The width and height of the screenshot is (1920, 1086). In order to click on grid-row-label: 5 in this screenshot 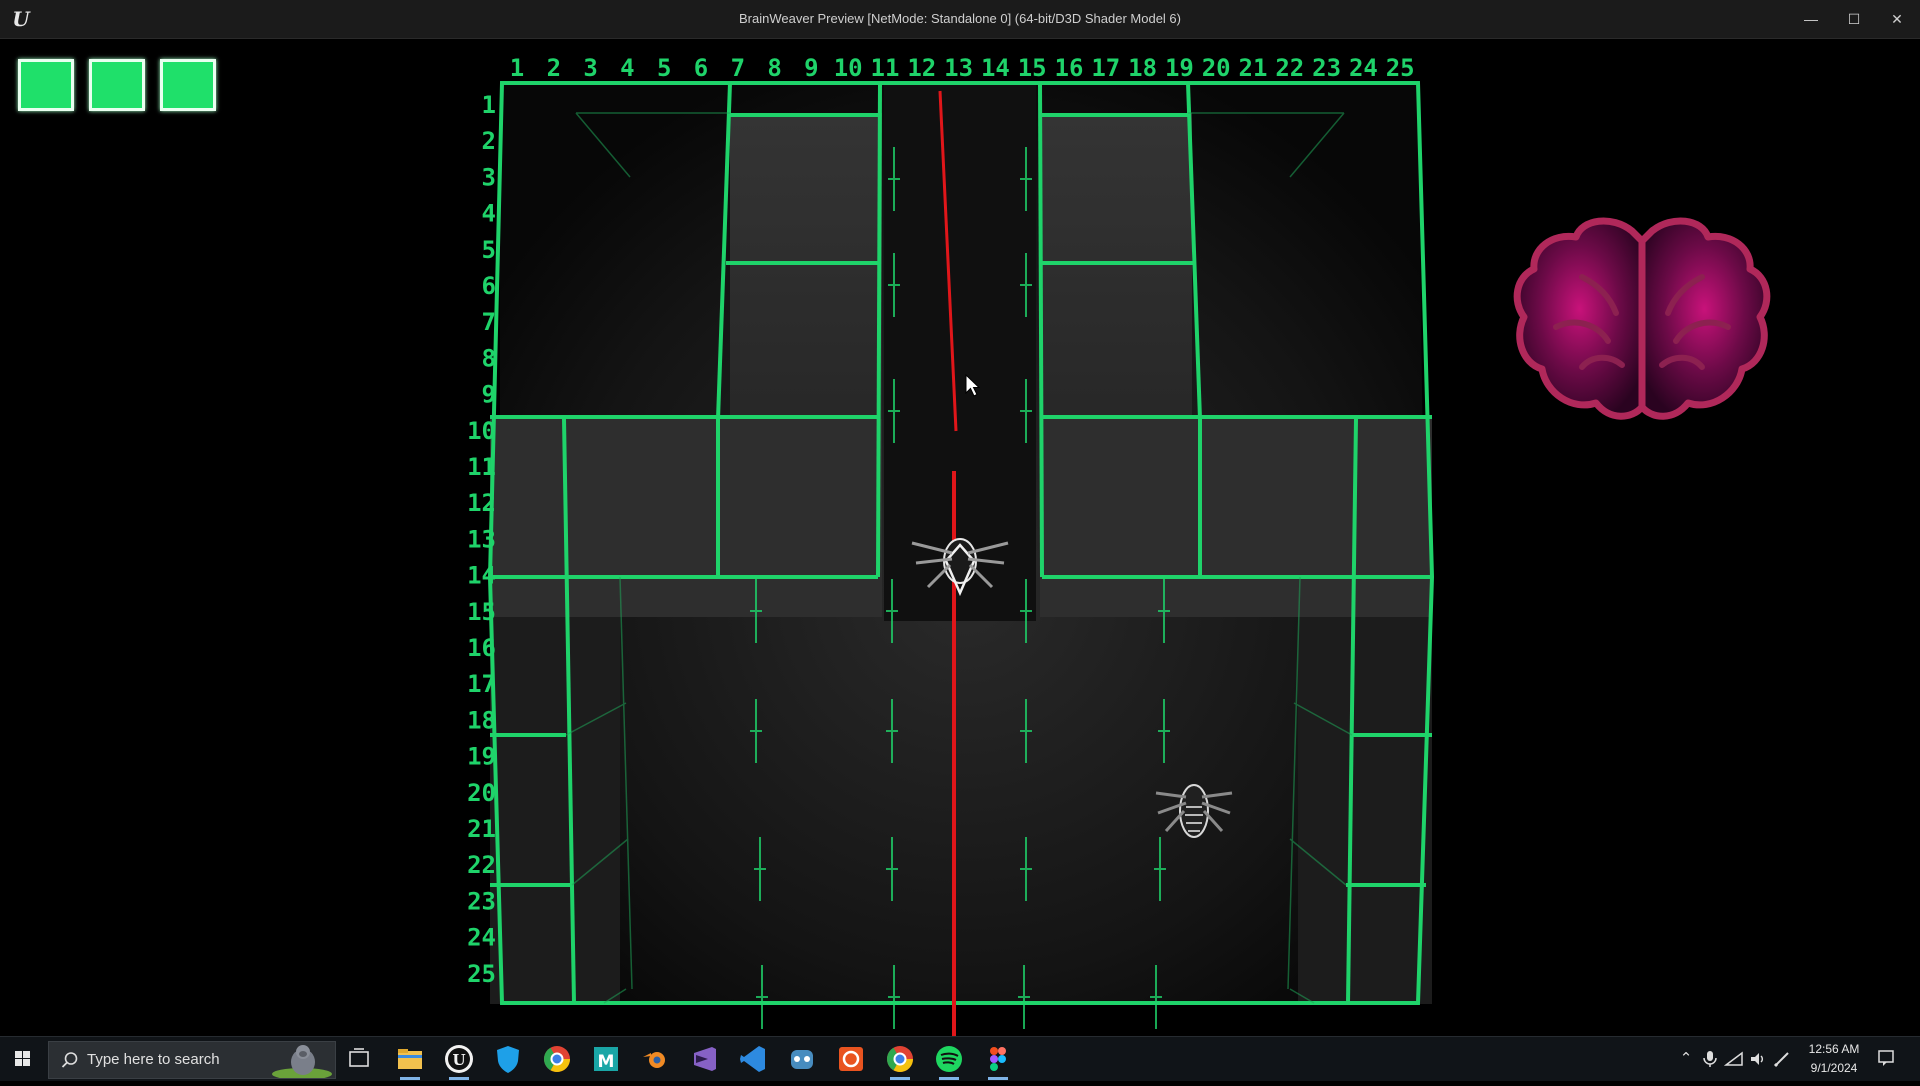, I will do `click(489, 250)`.